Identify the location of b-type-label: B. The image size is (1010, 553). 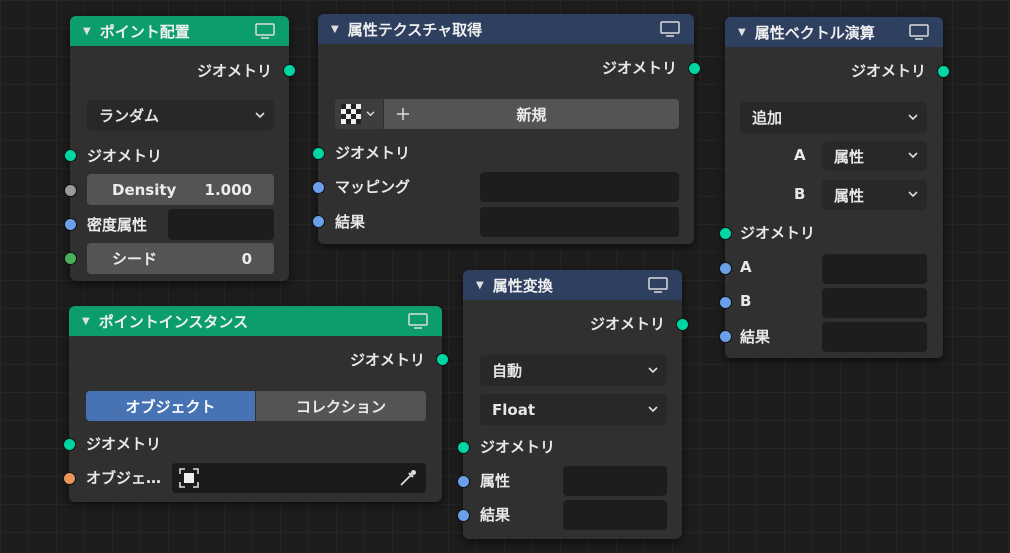
(800, 194).